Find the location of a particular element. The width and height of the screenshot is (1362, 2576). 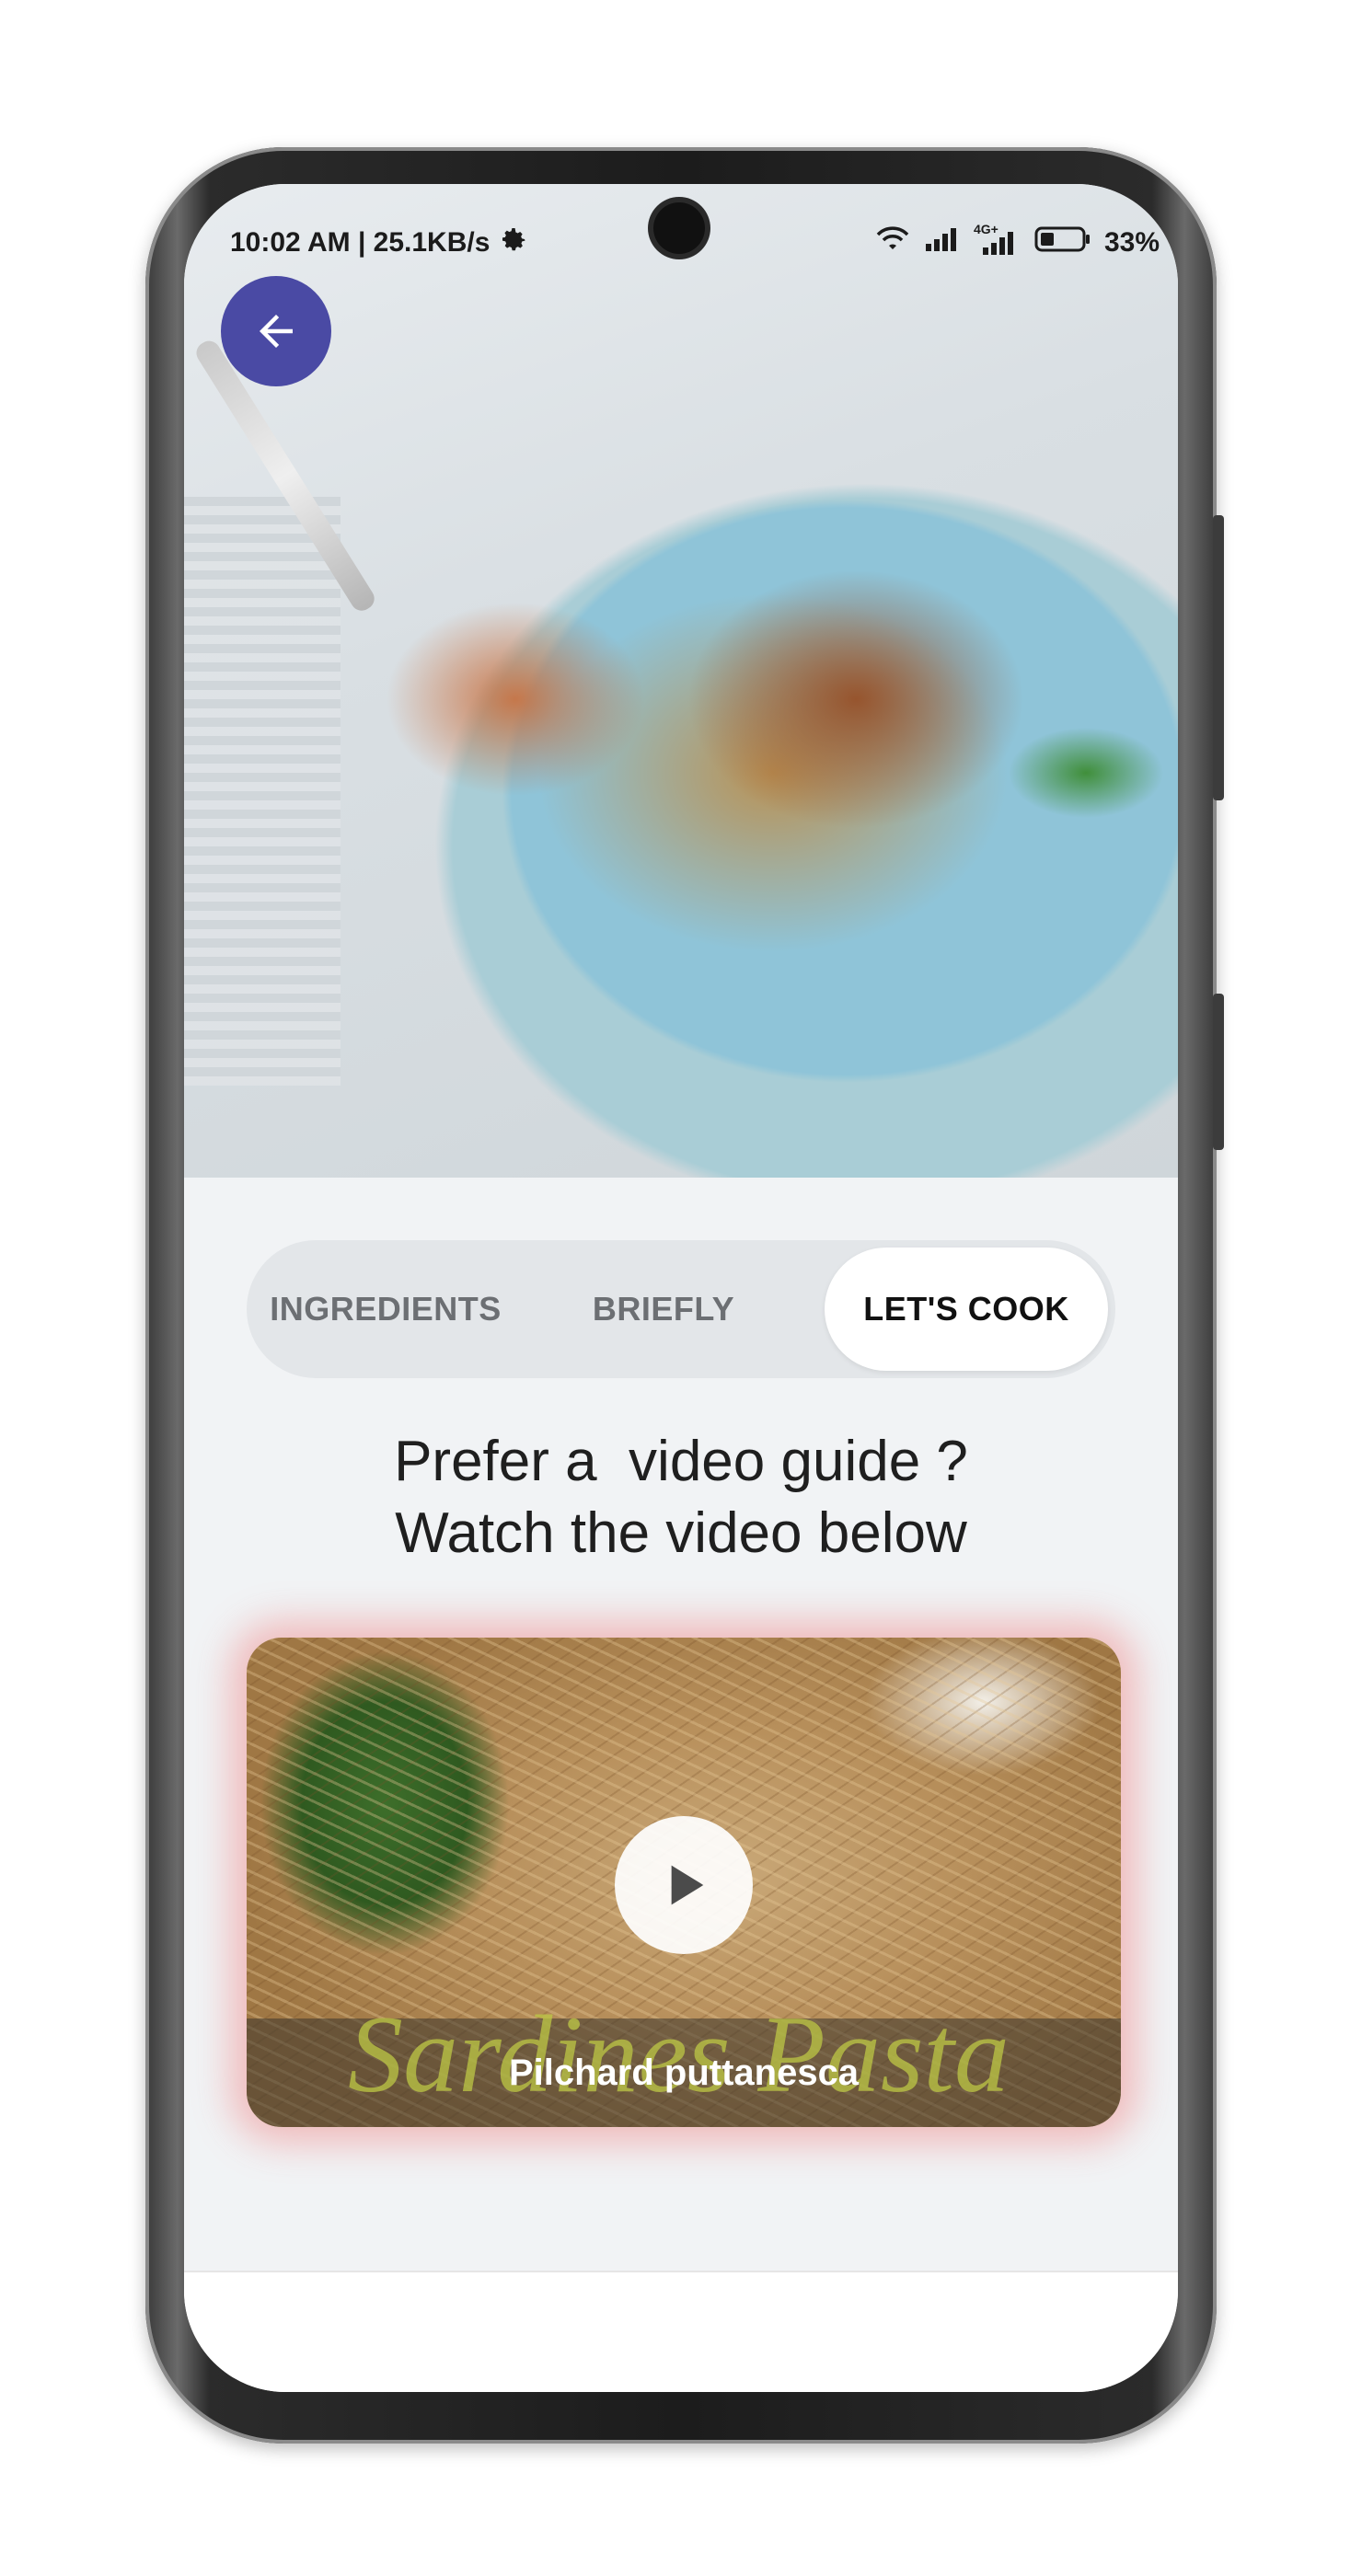

signal-4g-icon: 4G+ is located at coordinates (998, 240).